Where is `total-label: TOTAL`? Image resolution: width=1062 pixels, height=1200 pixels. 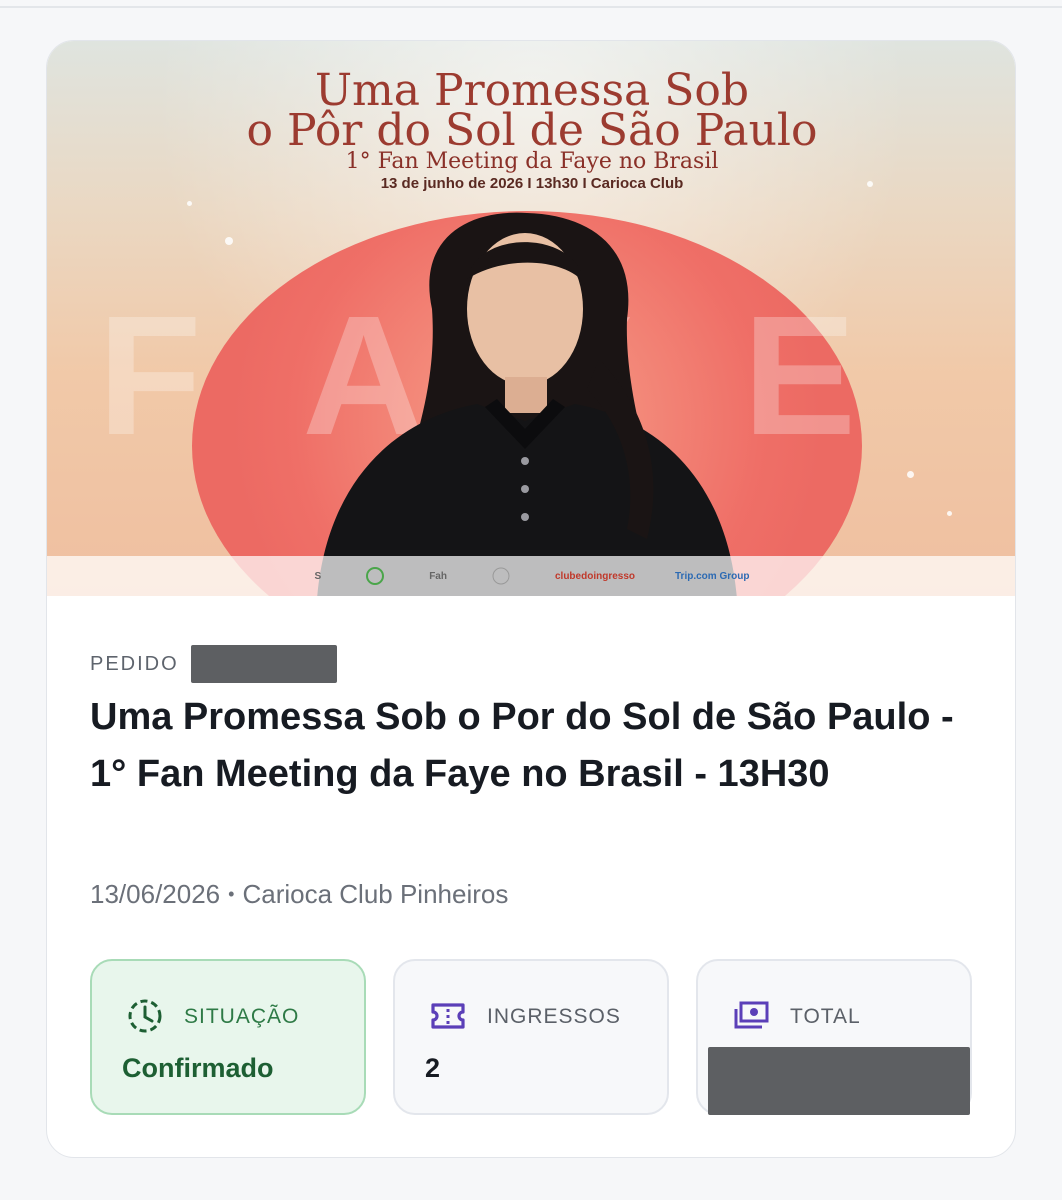 total-label: TOTAL is located at coordinates (825, 1016).